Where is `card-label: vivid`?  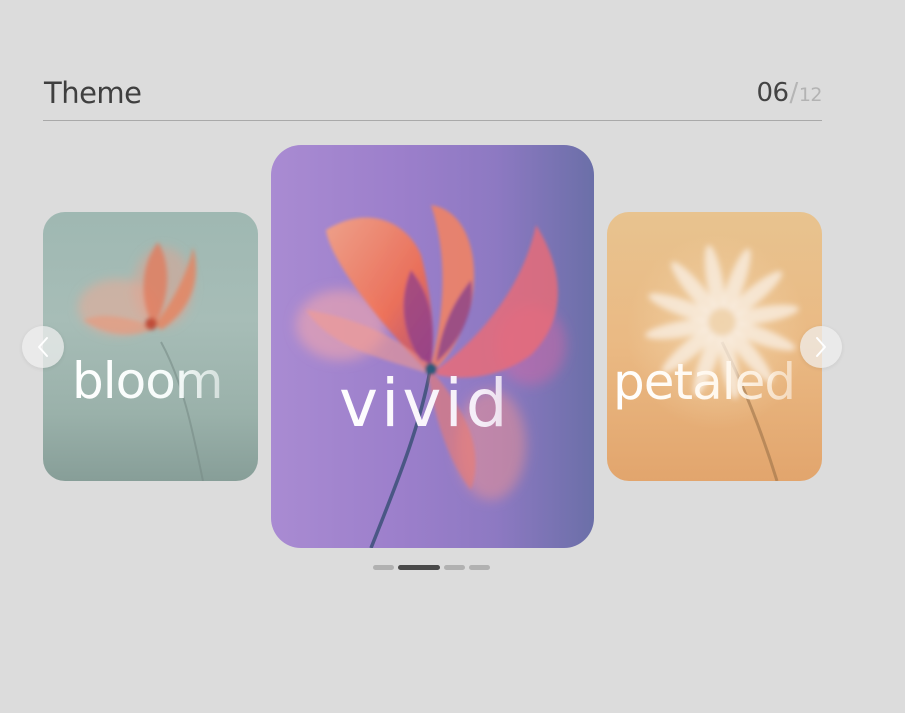
card-label: vivid is located at coordinates (466, 403).